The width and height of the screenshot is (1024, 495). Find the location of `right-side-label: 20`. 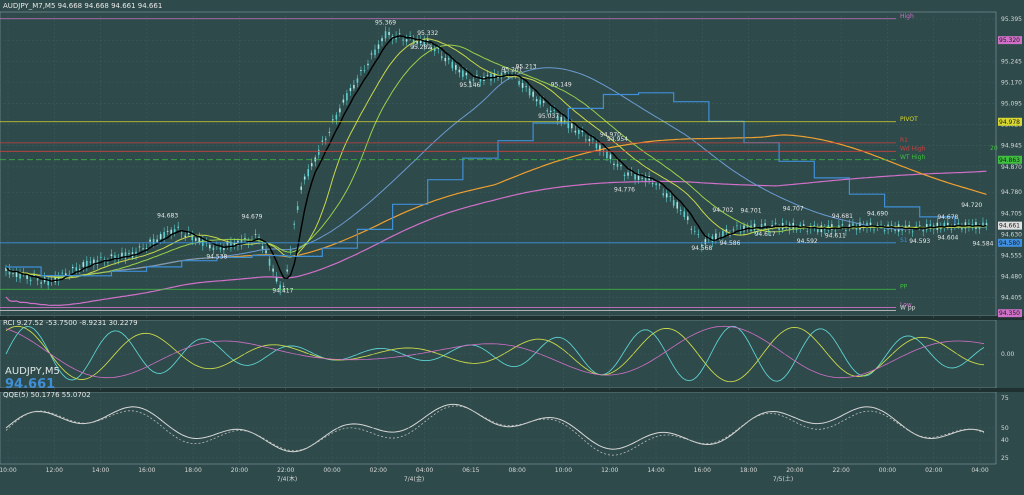

right-side-label: 20 is located at coordinates (994, 148).